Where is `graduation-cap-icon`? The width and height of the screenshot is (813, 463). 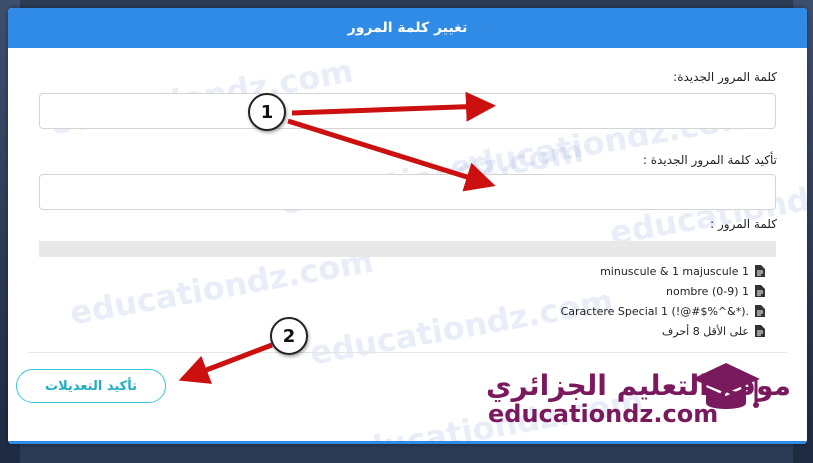 graduation-cap-icon is located at coordinates (726, 386).